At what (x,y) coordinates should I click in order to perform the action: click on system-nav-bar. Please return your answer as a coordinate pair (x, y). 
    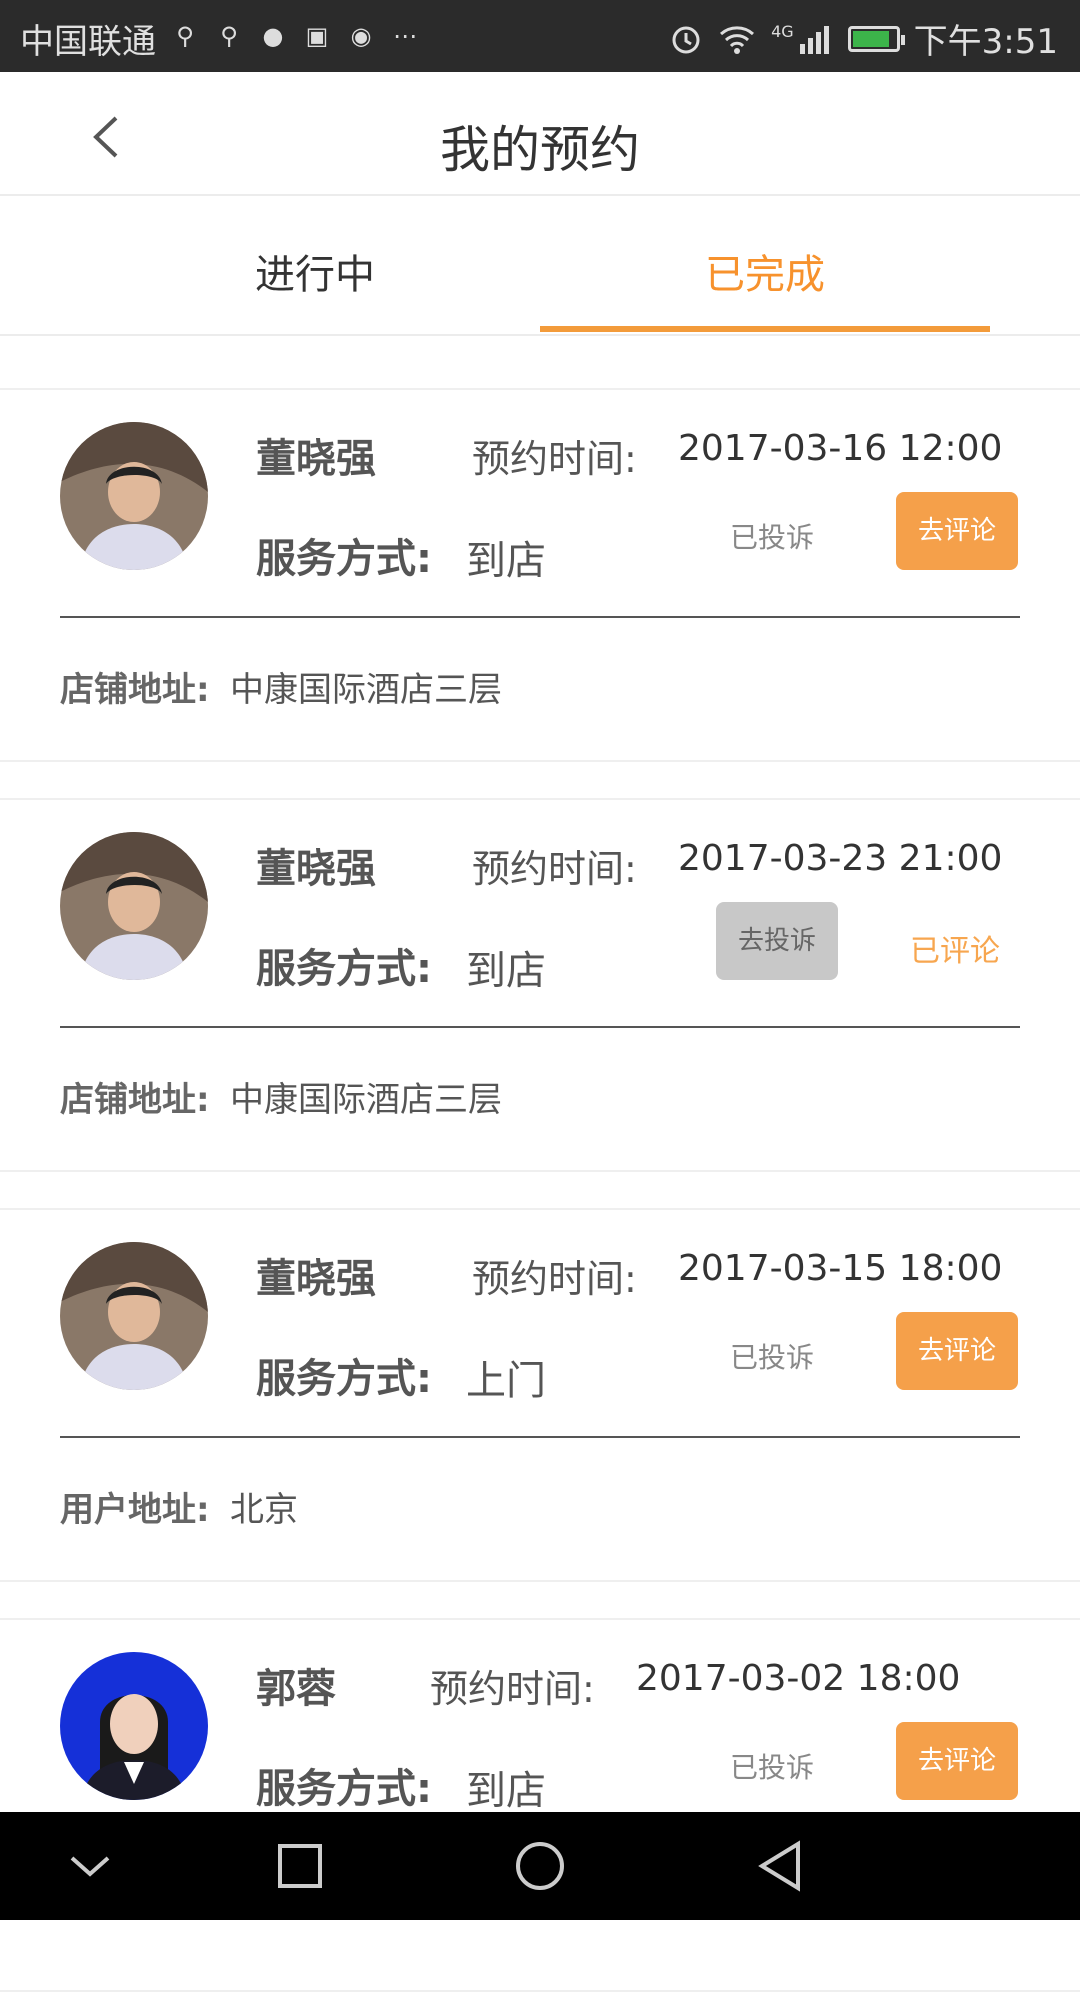
    Looking at the image, I should click on (540, 1866).